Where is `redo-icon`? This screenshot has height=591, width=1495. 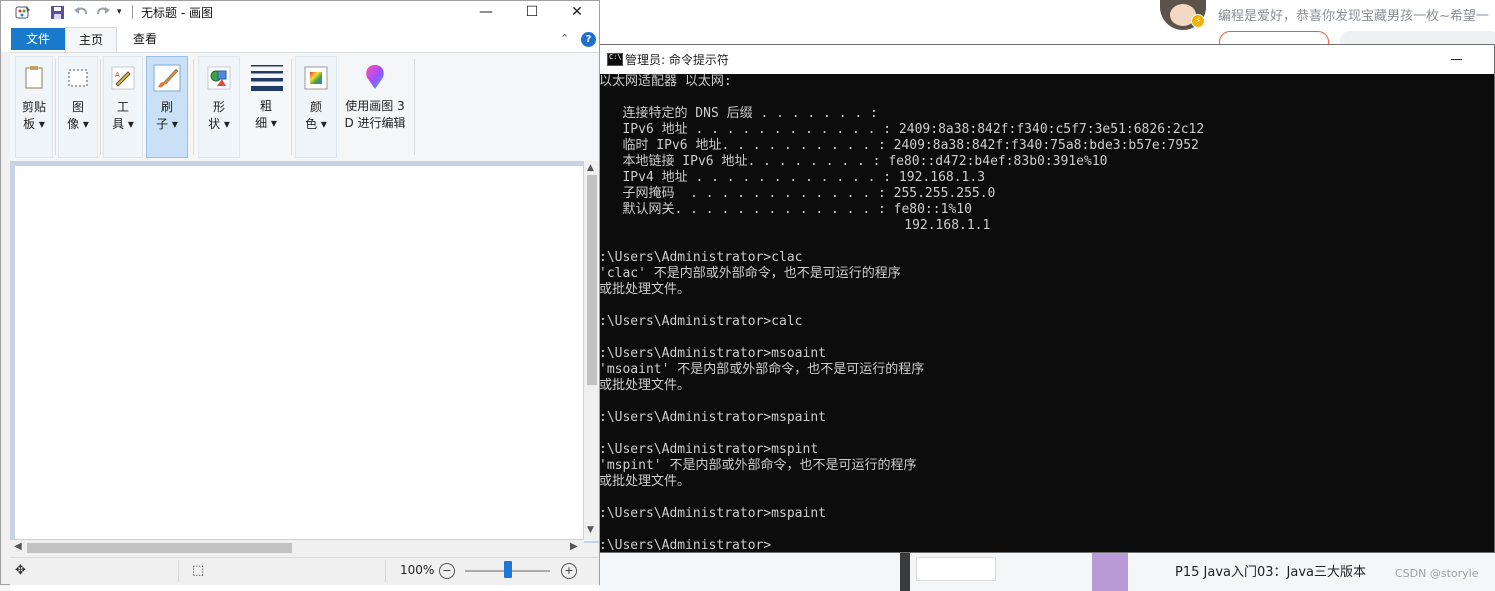
redo-icon is located at coordinates (103, 12).